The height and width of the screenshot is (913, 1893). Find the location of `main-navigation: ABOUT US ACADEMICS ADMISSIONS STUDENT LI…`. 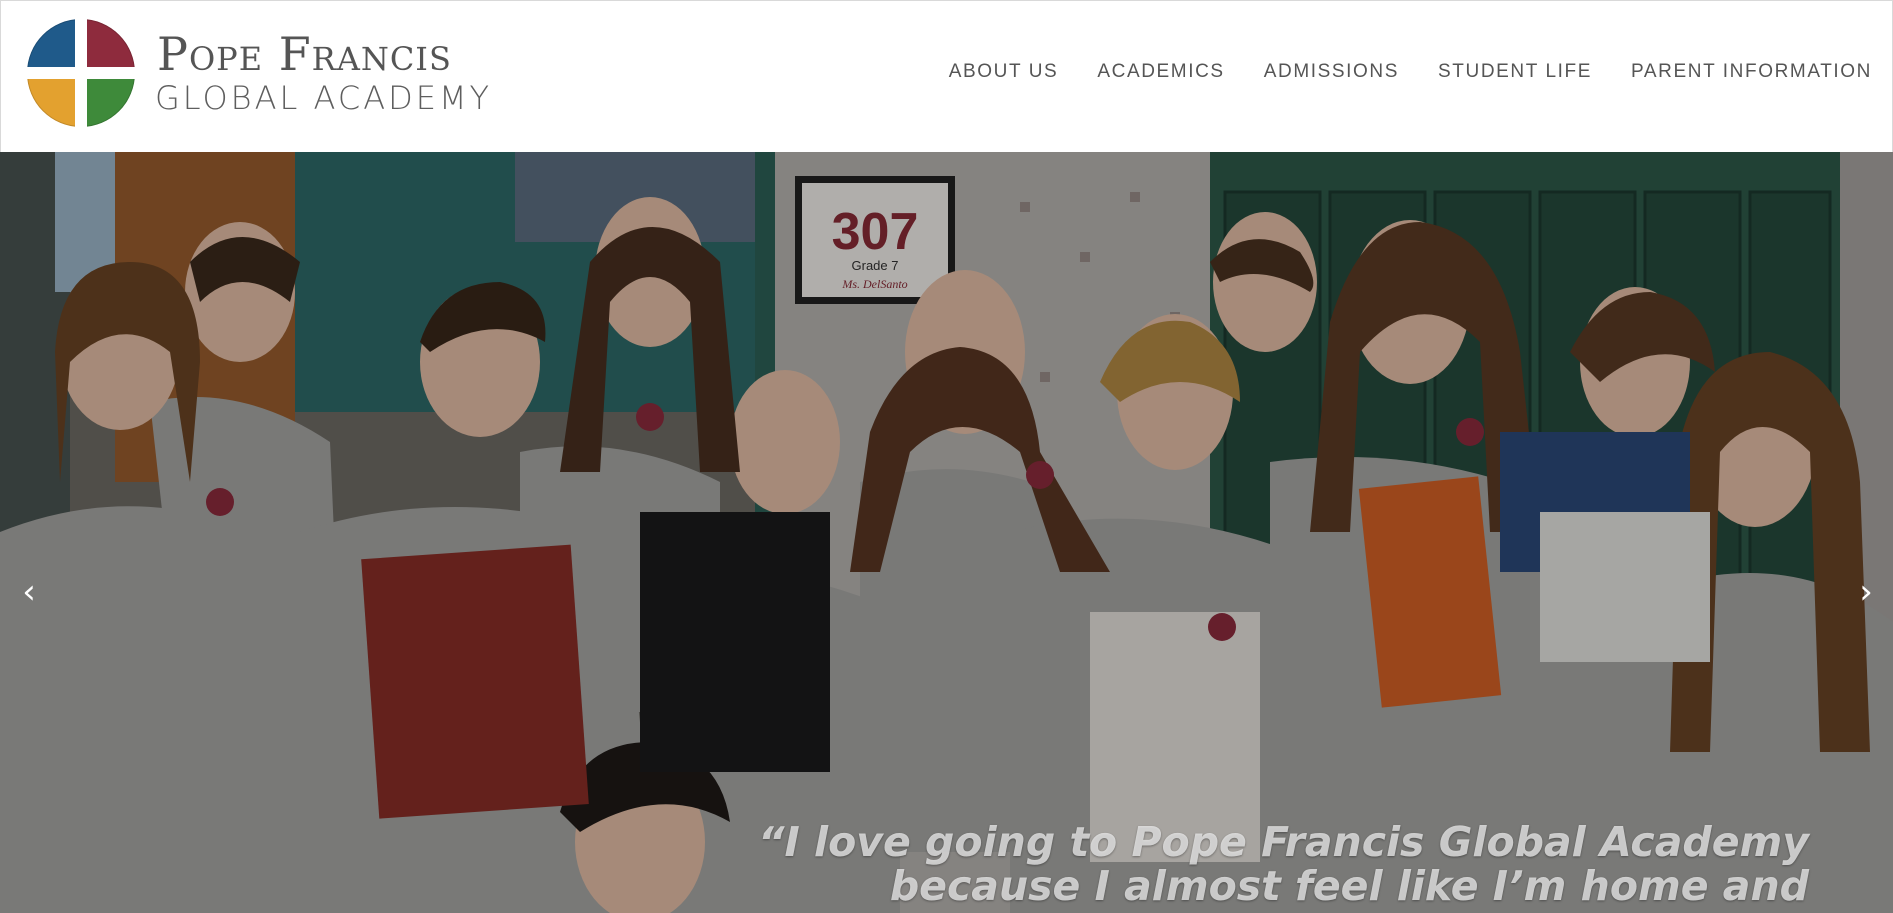

main-navigation: ABOUT US ACADEMICS ADMISSIONS STUDENT LI… is located at coordinates (1410, 72).